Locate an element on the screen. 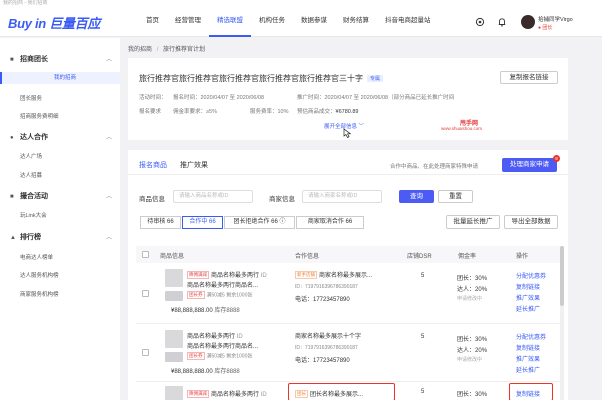 Image resolution: width=602 pixels, height=400 pixels. merchant-name: 商家名称最多展示十个字 is located at coordinates (328, 335).